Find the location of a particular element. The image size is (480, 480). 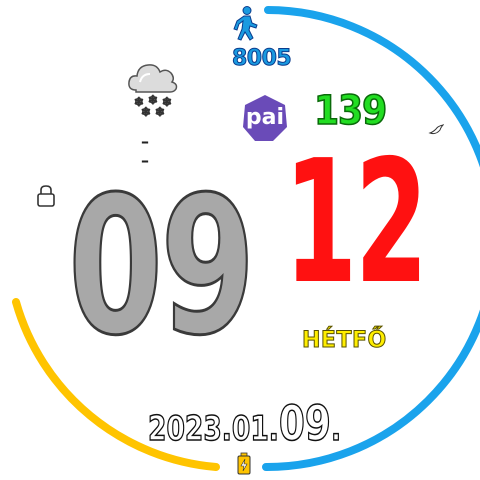

battery-bolt-icon is located at coordinates (244, 463).